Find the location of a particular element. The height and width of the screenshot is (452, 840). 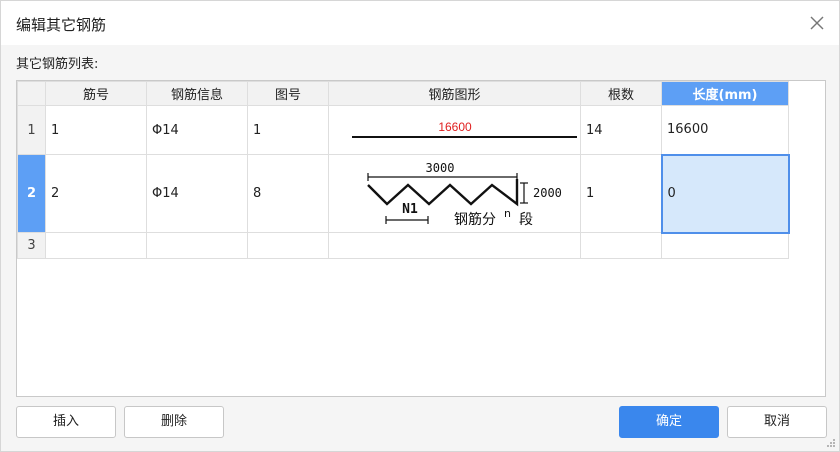

close-icon is located at coordinates (817, 23).